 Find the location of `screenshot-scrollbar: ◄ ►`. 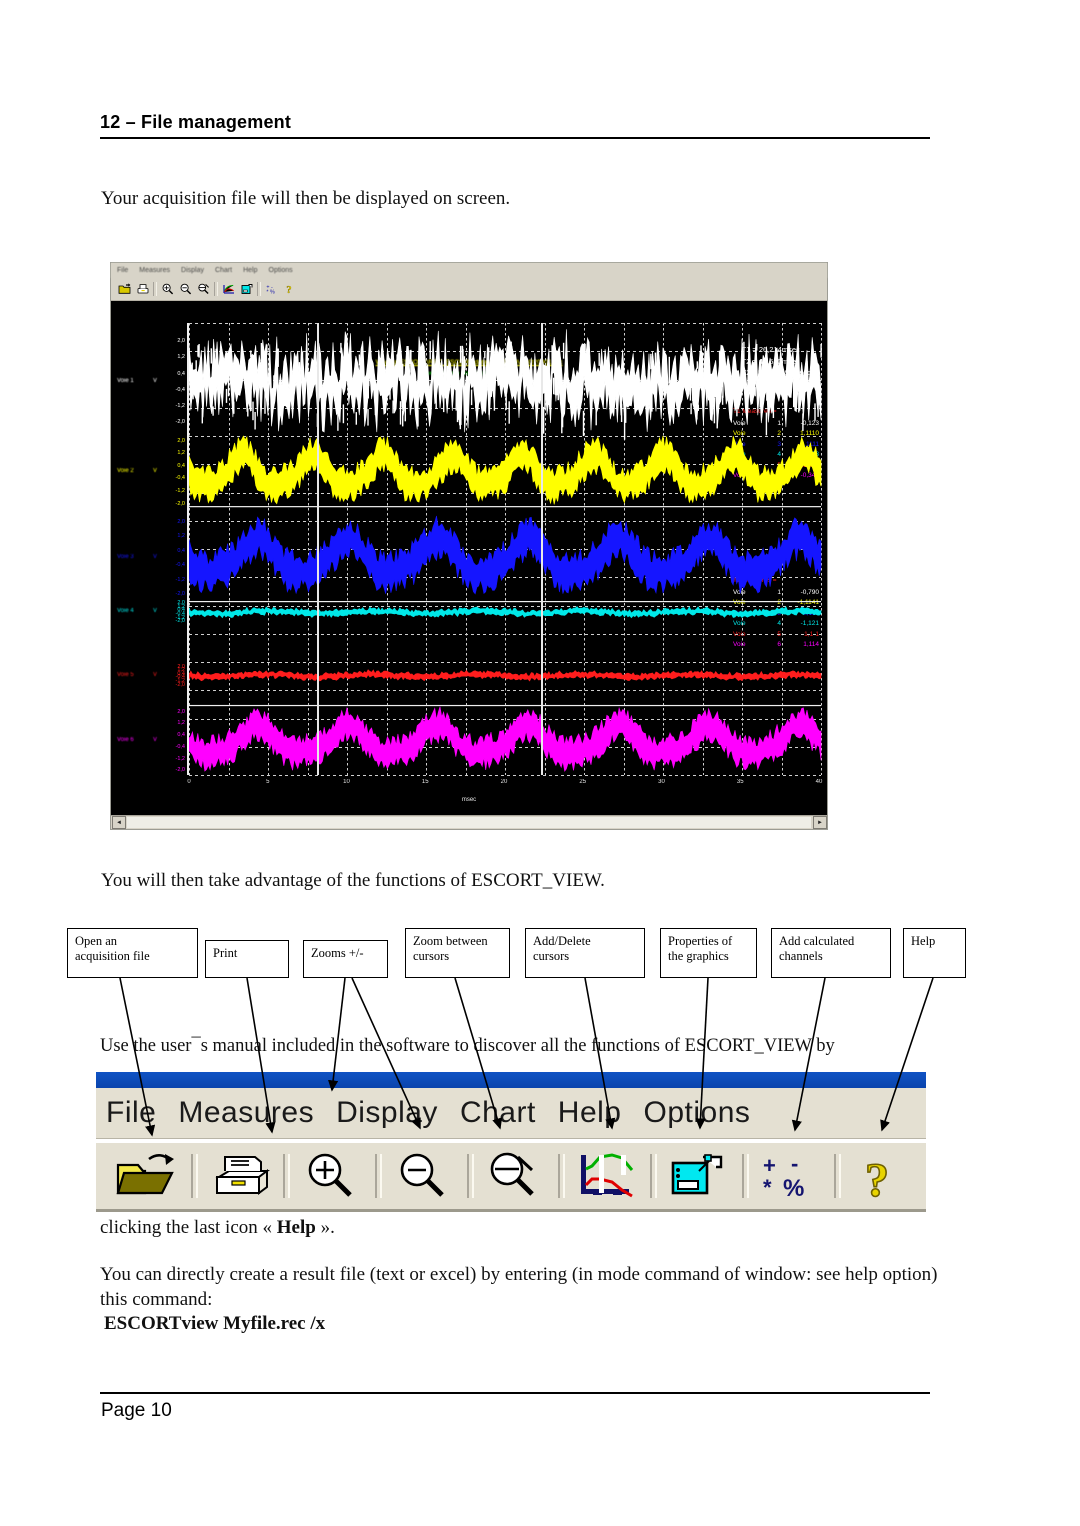

screenshot-scrollbar: ◄ ► is located at coordinates (469, 822).